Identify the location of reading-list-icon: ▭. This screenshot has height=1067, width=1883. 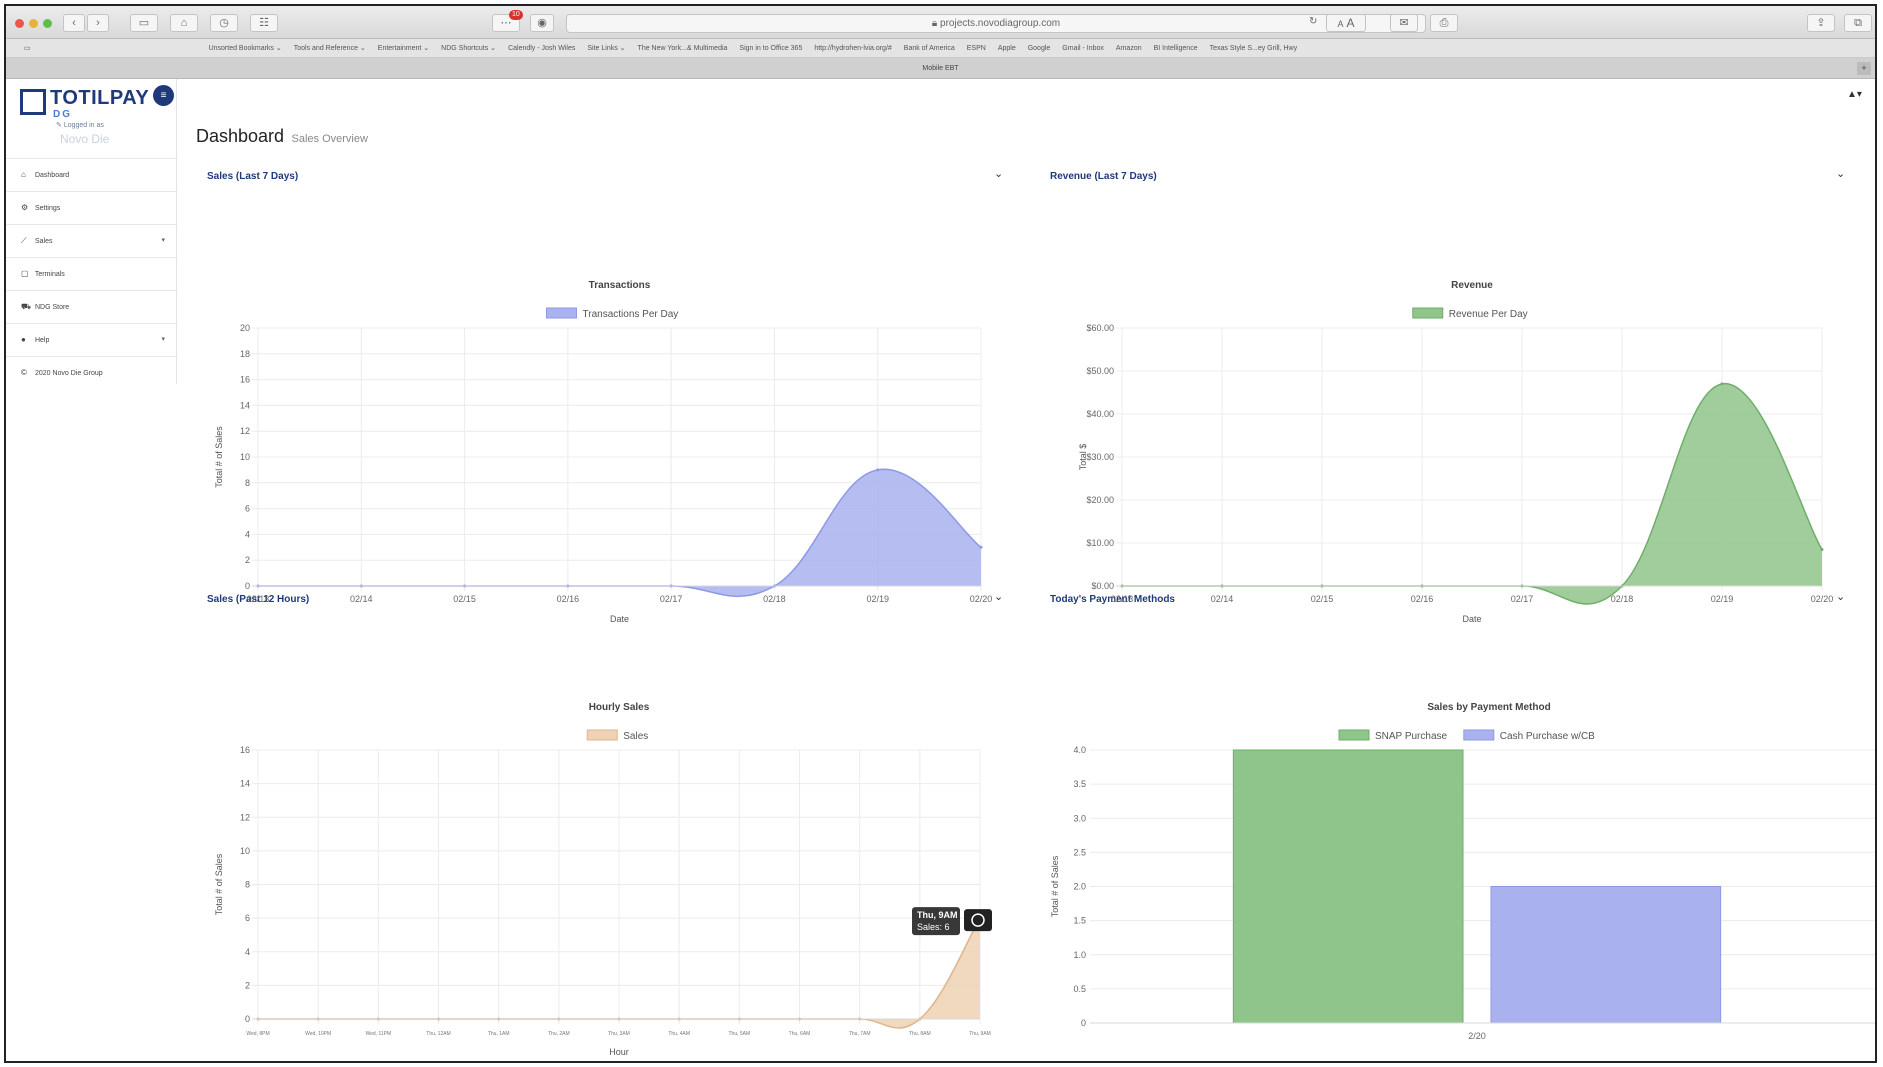
(103, 48).